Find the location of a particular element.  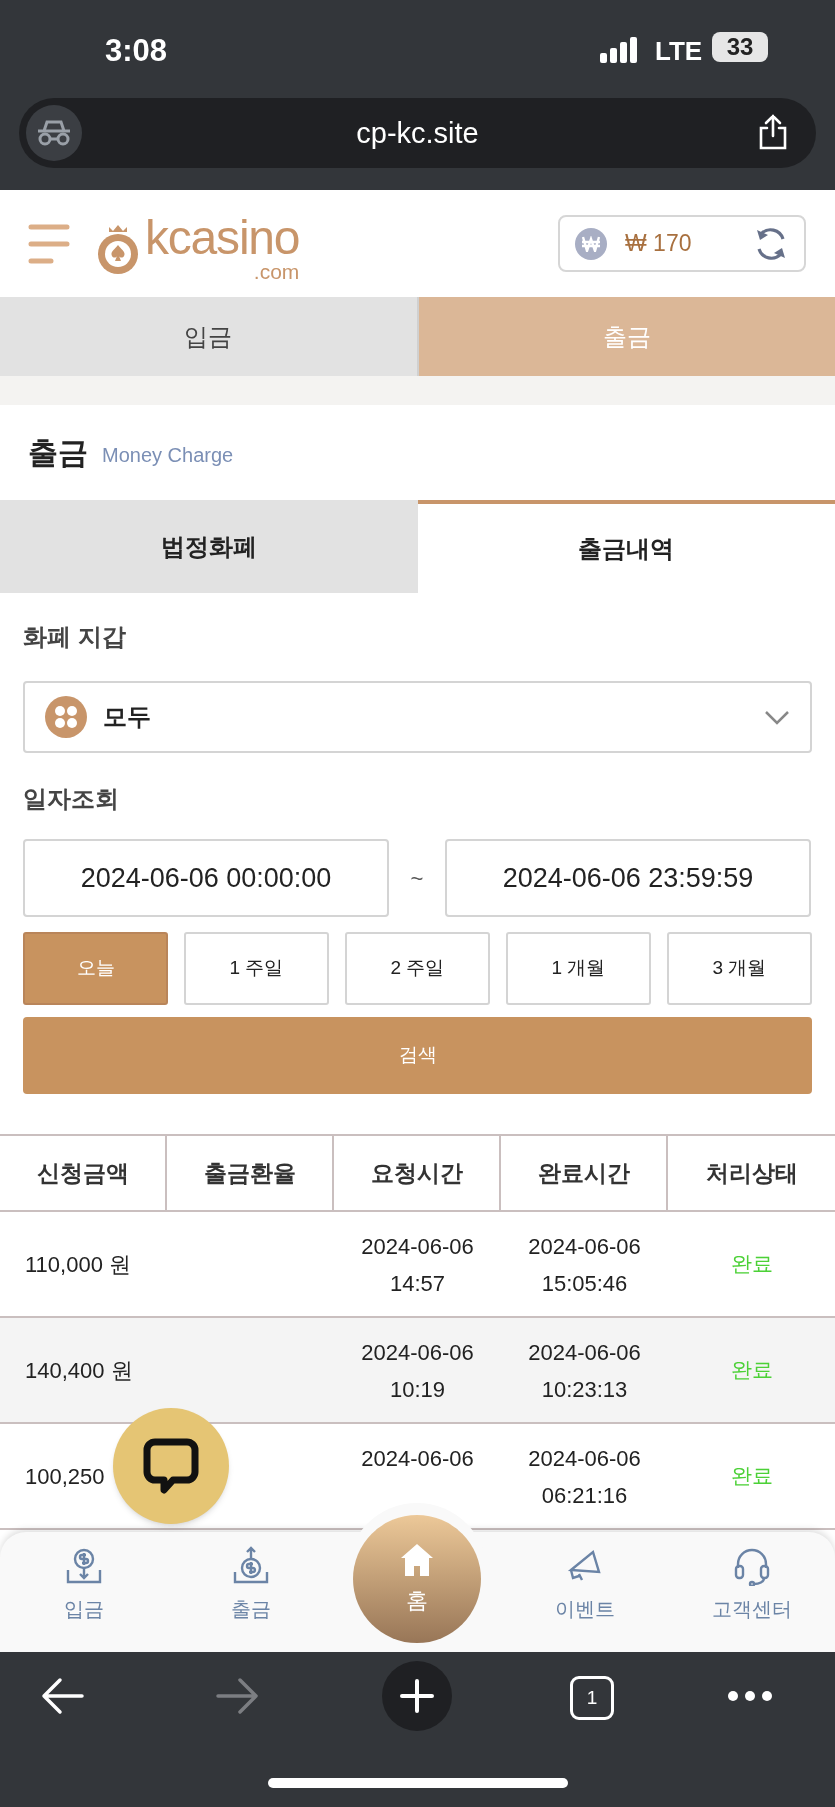

won-sign-icon is located at coordinates (591, 243).